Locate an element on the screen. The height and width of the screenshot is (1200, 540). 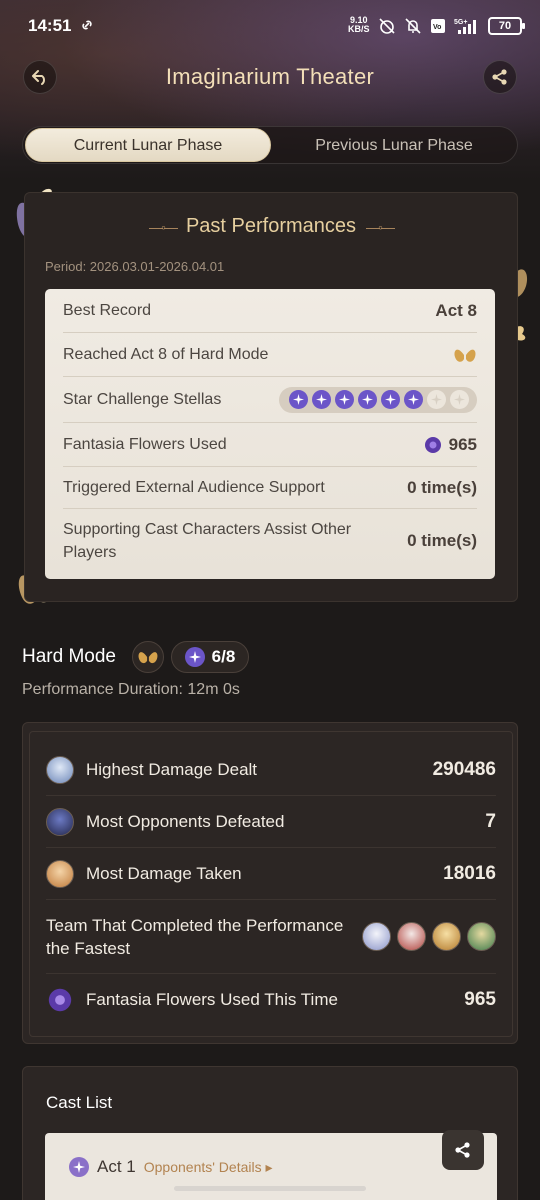
most-defeated-left: Most Opponents Defeated is located at coordinates (165, 821).